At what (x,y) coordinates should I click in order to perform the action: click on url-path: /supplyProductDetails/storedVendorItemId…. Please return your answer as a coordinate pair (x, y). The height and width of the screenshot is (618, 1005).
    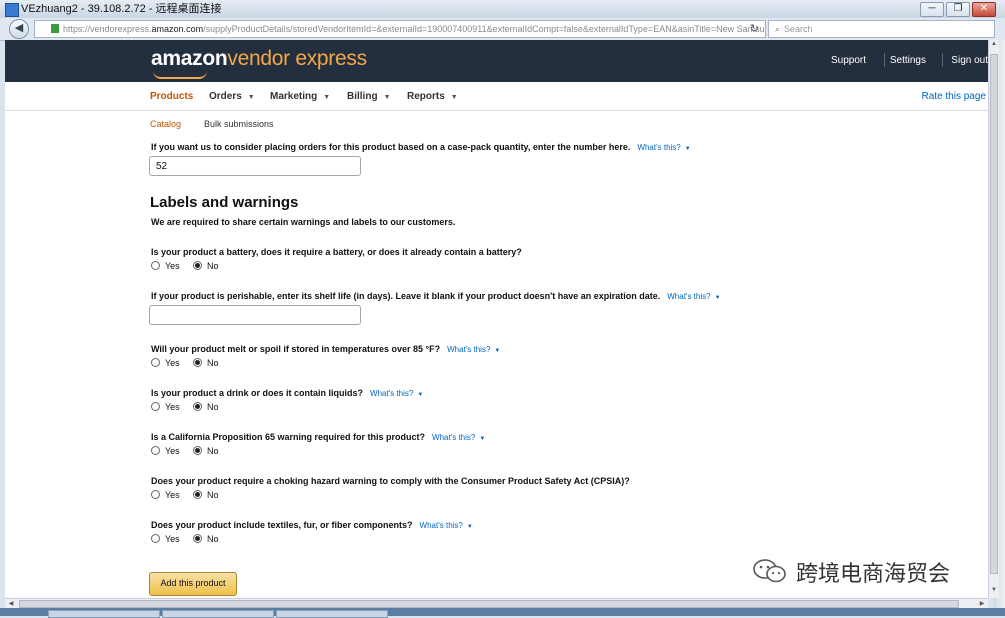
    Looking at the image, I should click on (484, 29).